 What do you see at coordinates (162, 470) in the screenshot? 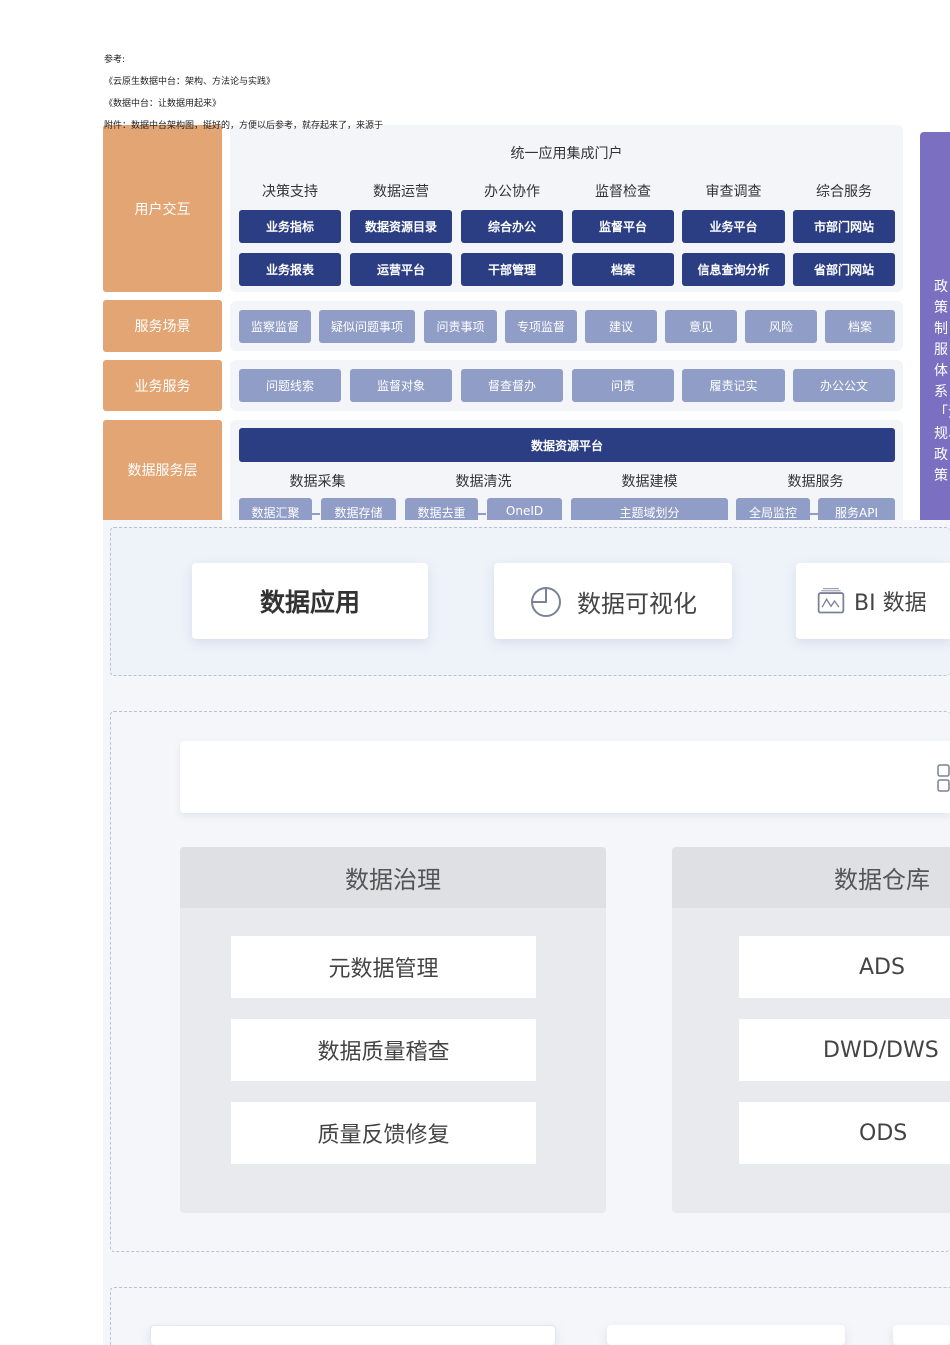
I see `layer-data-service: 数据服务层` at bounding box center [162, 470].